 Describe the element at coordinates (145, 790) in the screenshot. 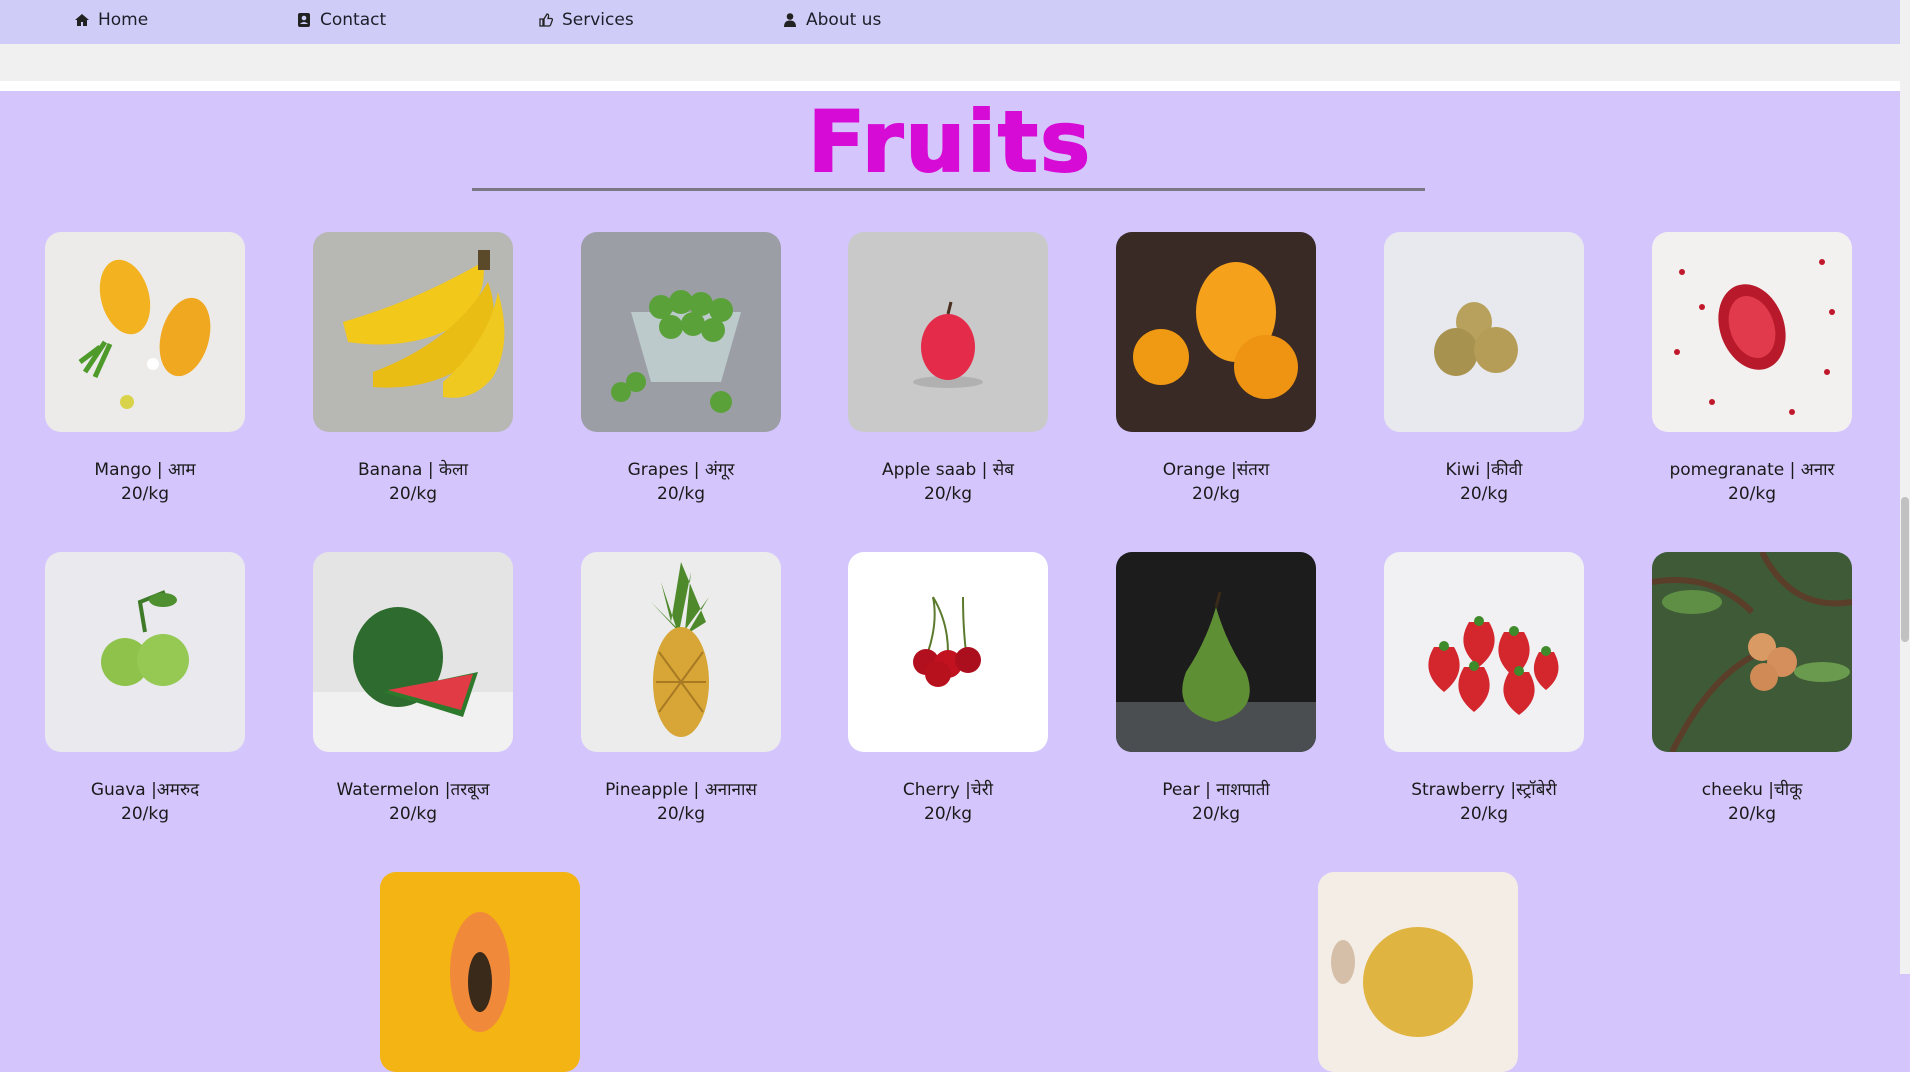

I see `fruit-name: Guava |अमरुद` at that location.